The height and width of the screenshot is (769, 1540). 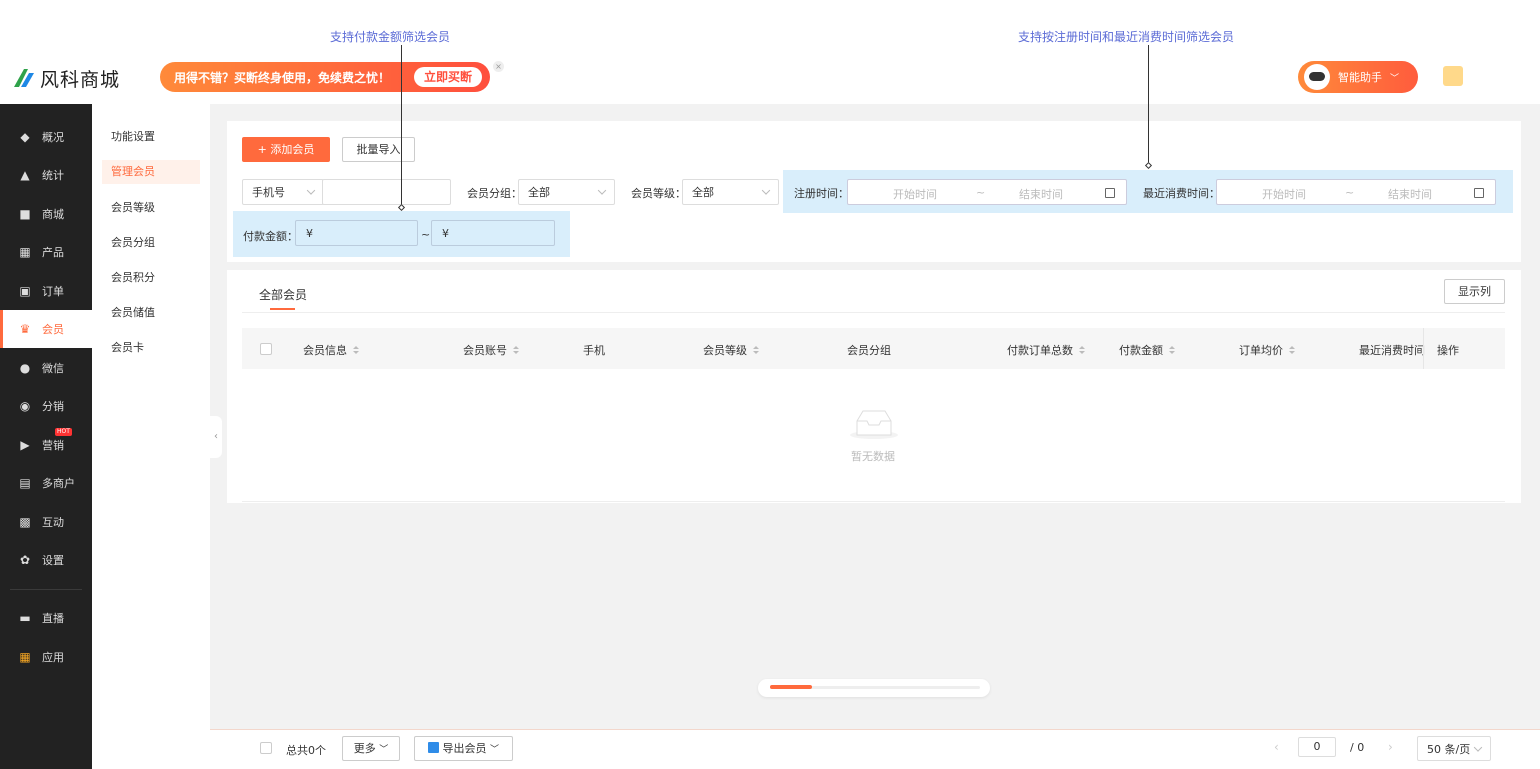 I want to click on logo-icon, so click(x=24, y=78).